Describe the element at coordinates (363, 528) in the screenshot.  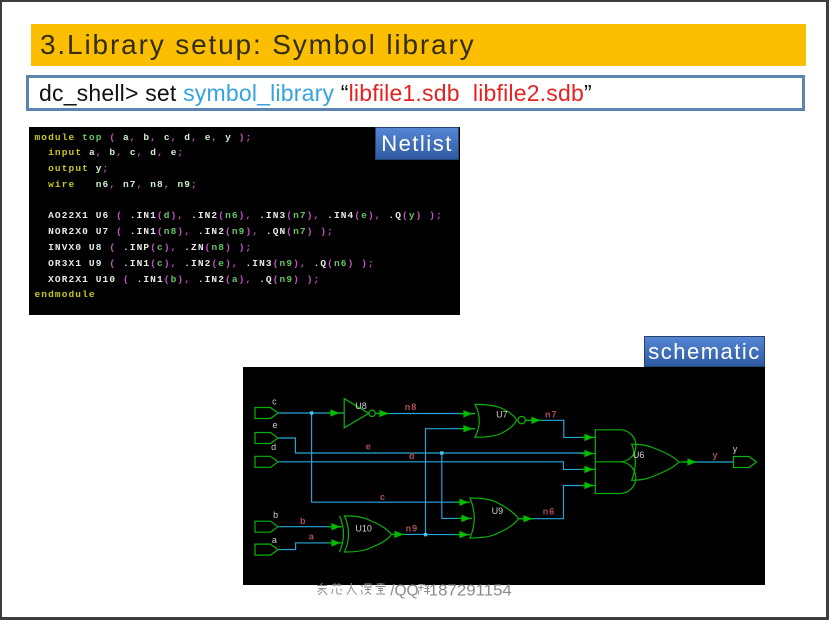
I see `svg-text: U10` at that location.